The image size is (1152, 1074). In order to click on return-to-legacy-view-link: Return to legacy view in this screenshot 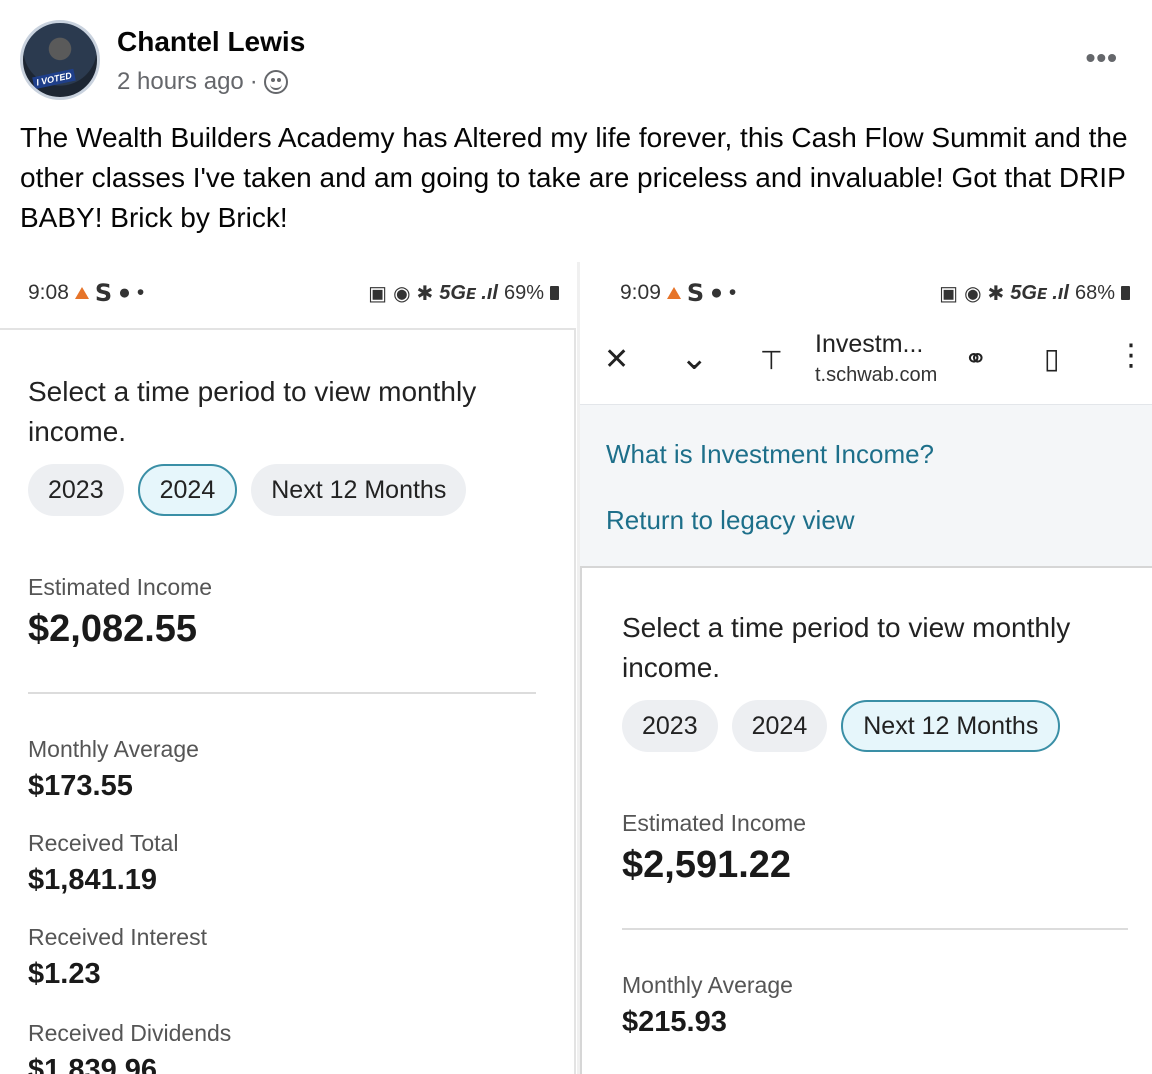, I will do `click(730, 520)`.